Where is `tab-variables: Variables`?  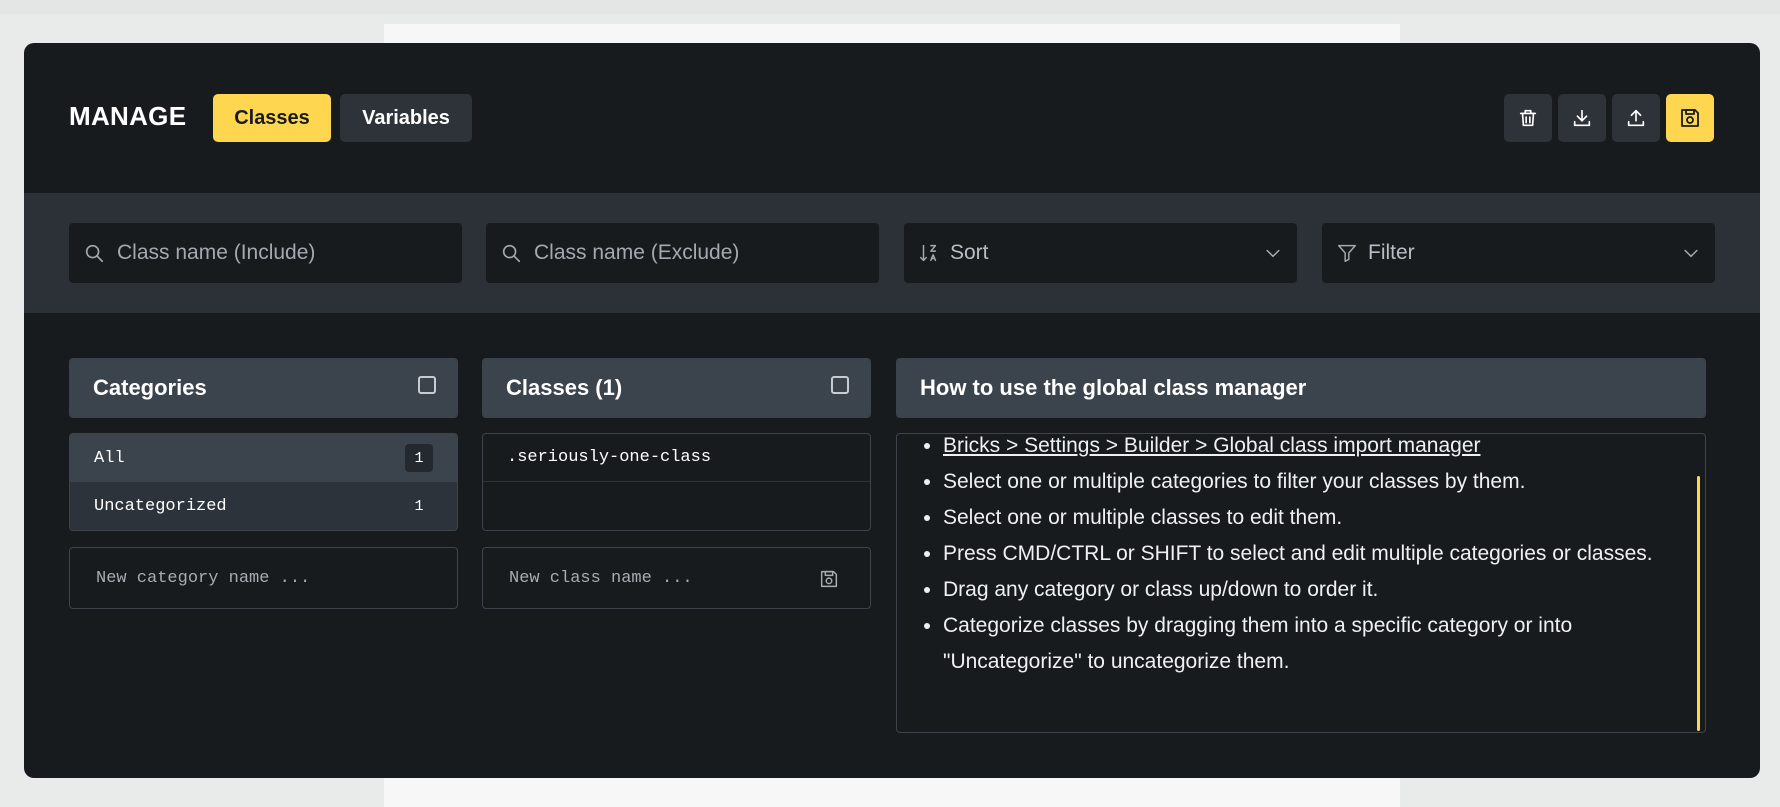
tab-variables: Variables is located at coordinates (406, 118).